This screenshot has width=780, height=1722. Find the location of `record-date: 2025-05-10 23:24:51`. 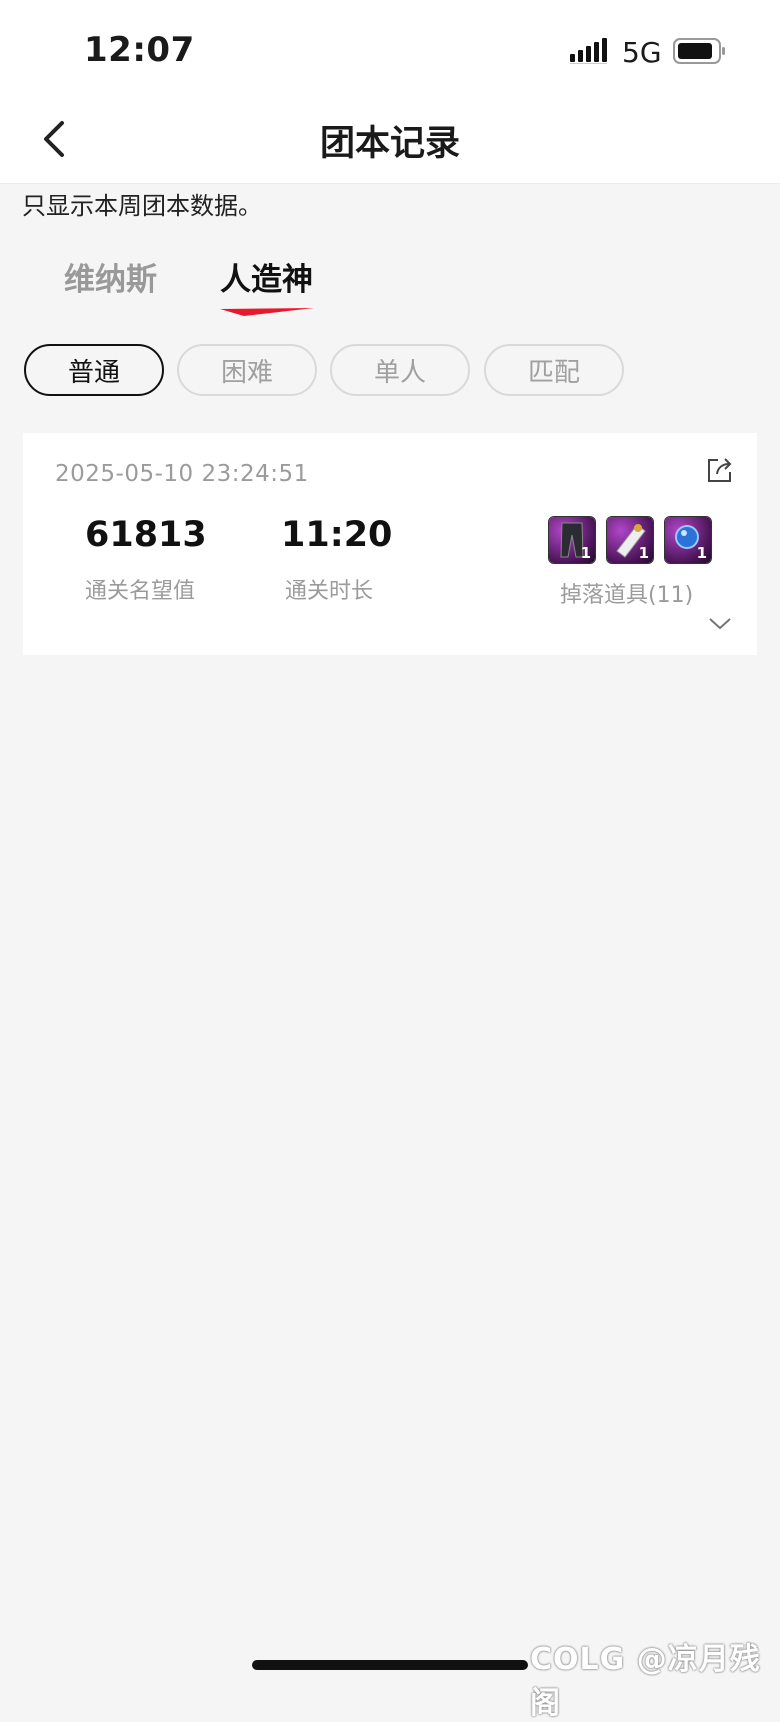

record-date: 2025-05-10 23:24:51 is located at coordinates (182, 474).